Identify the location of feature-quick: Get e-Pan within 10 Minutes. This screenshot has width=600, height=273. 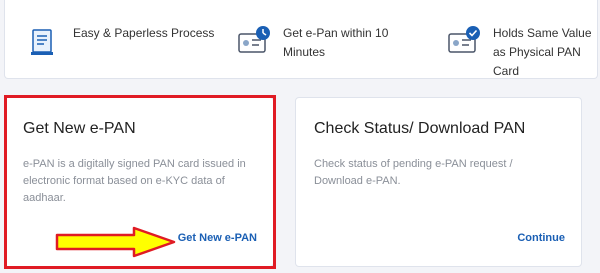
(315, 43).